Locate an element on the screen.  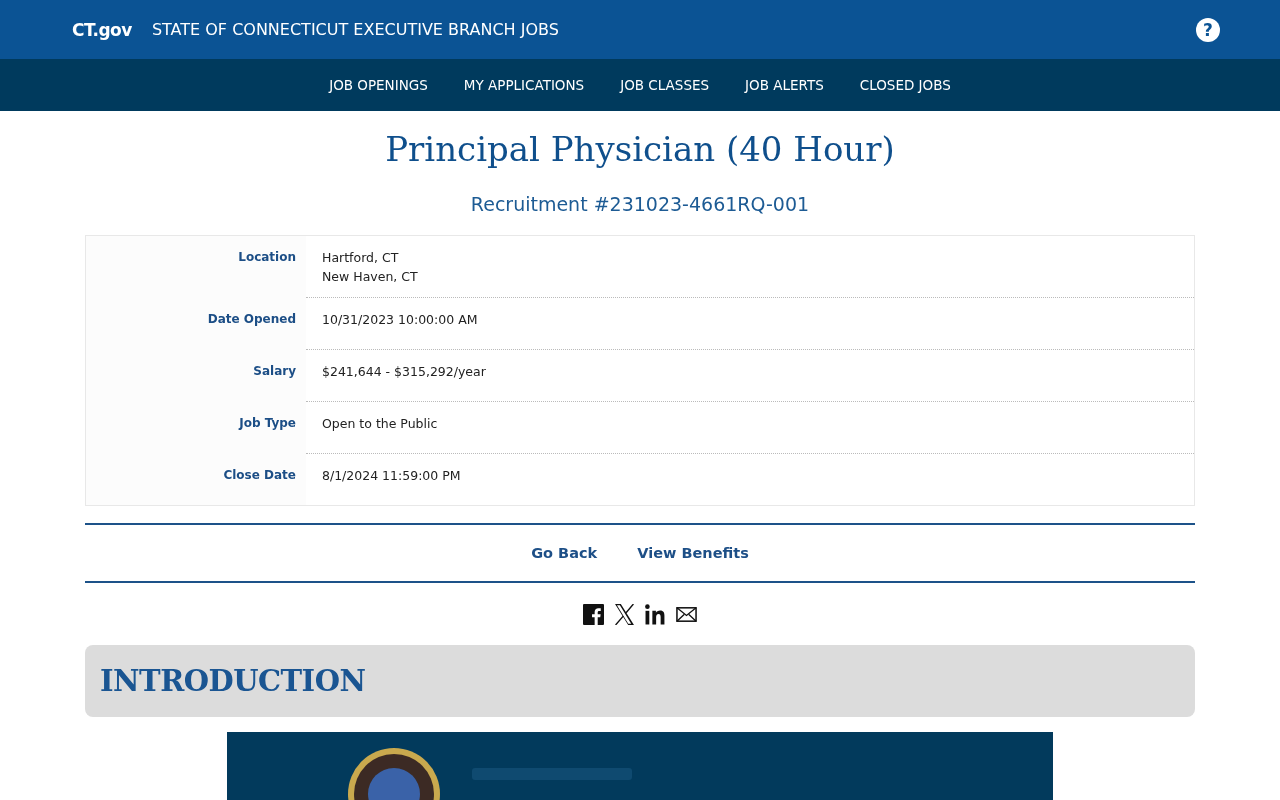
recruitment-number: Recruitment #231023-4661RQ-001 is located at coordinates (640, 204).